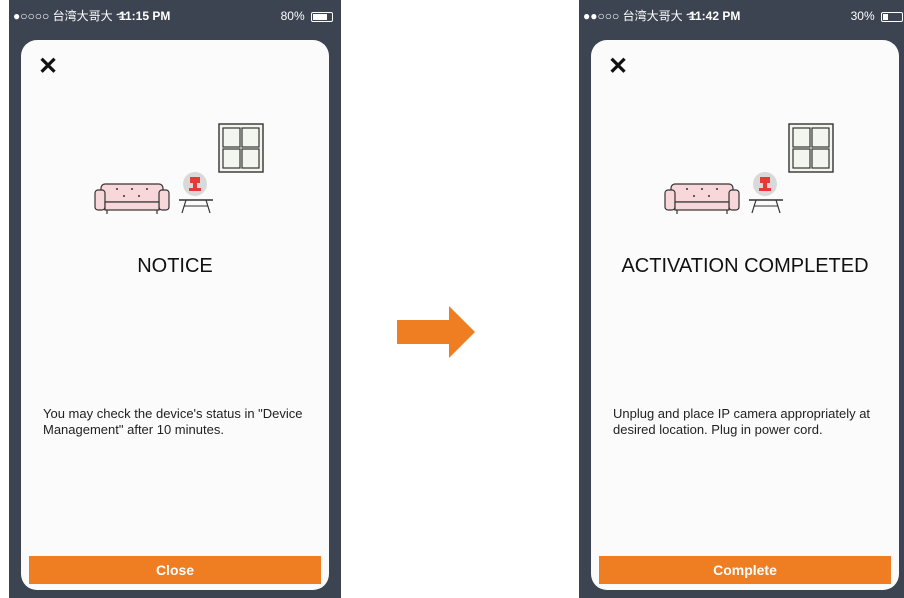 The image size is (904, 598). I want to click on battery-status: 30%, so click(877, 16).